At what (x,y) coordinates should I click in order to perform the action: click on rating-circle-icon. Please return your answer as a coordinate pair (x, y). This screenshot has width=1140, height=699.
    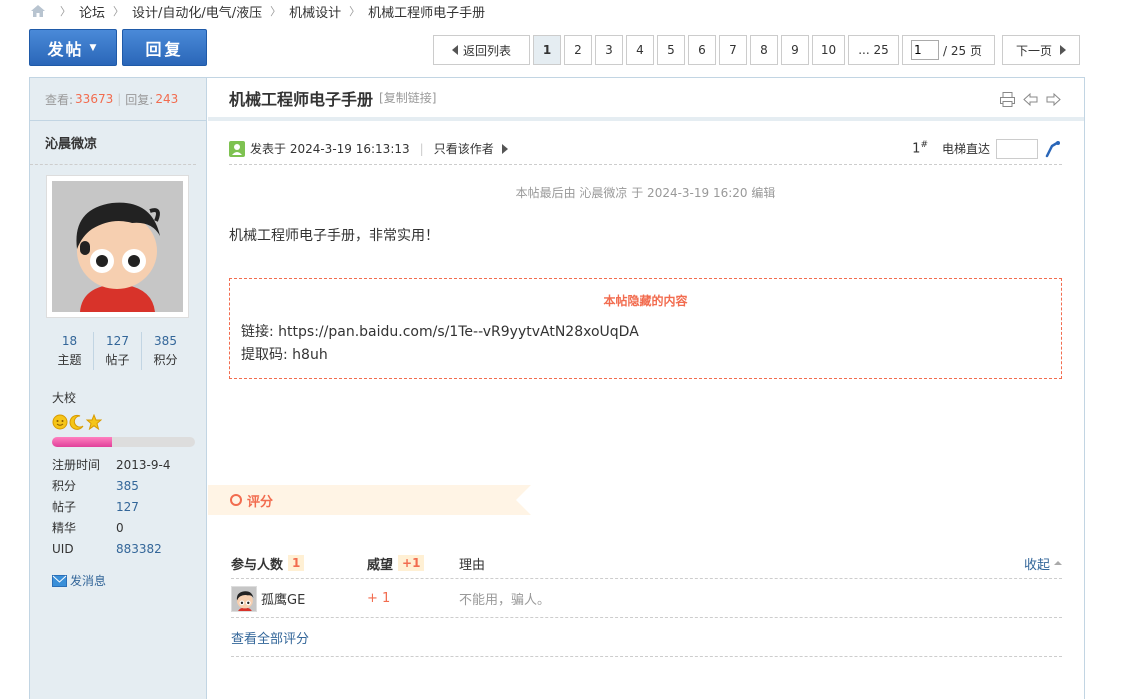
    Looking at the image, I should click on (236, 500).